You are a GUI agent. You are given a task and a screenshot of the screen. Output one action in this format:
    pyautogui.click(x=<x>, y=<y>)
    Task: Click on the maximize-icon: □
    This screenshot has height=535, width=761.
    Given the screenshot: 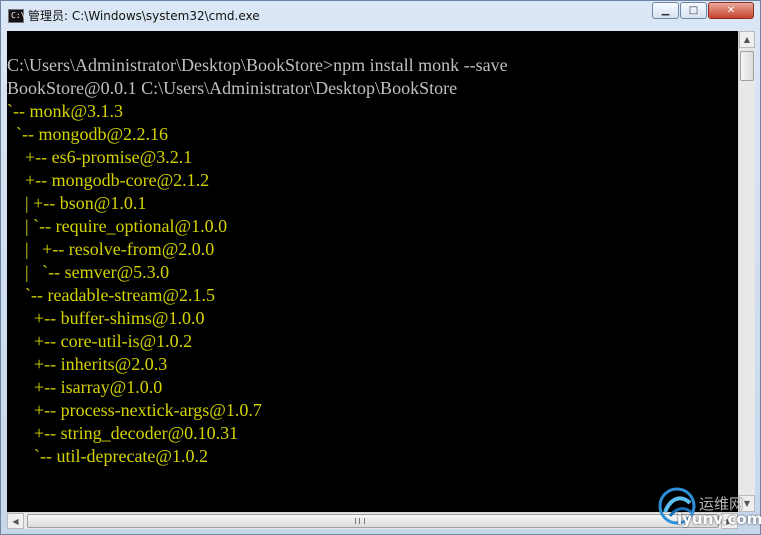 What is the action you would take?
    pyautogui.click(x=693, y=10)
    